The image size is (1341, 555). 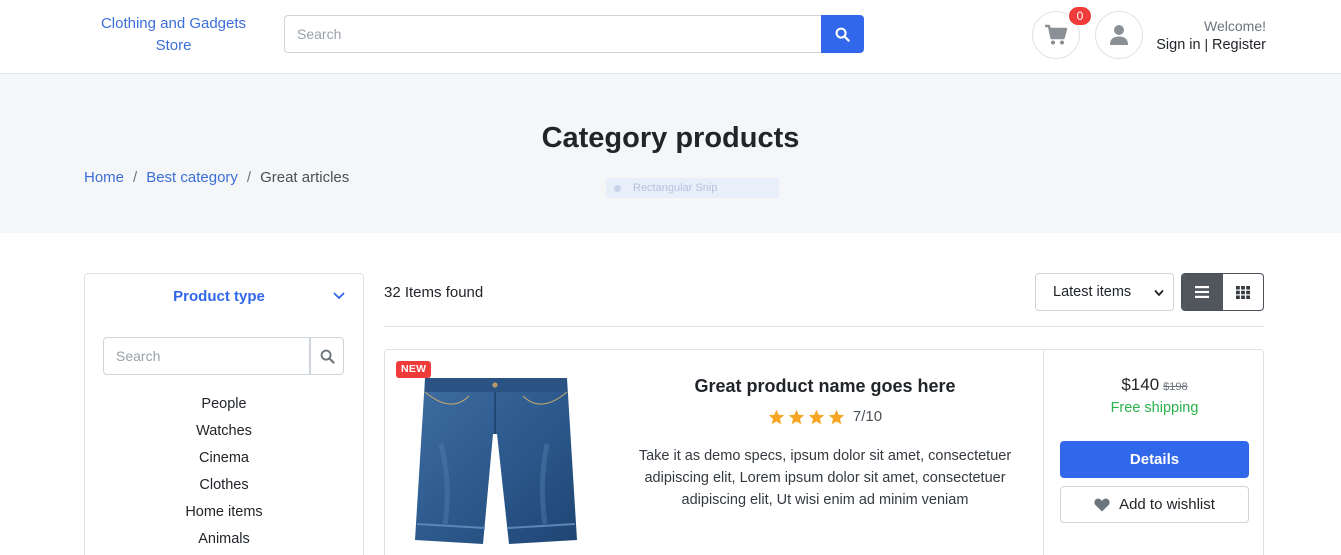 I want to click on product-price: $140, so click(x=1140, y=384).